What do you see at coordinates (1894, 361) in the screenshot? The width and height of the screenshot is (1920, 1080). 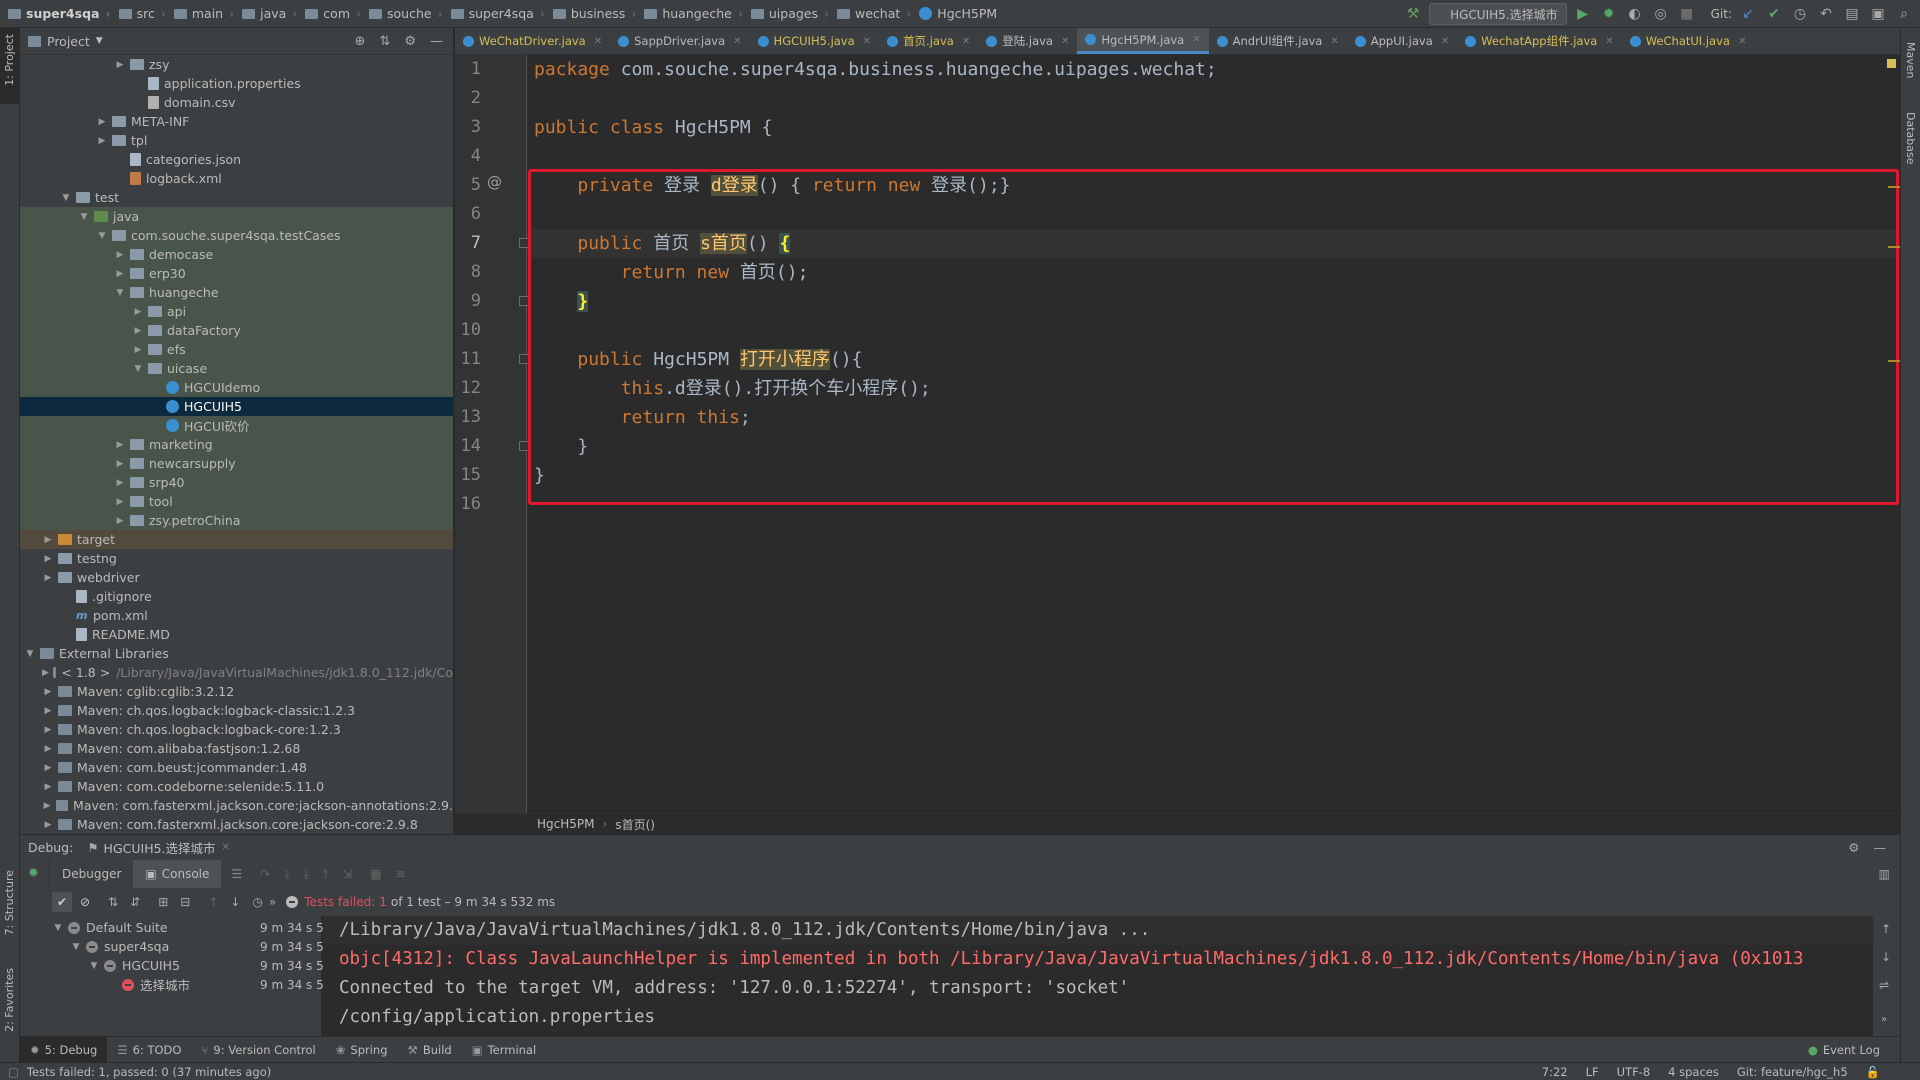 I see `error-stripe-mark` at bounding box center [1894, 361].